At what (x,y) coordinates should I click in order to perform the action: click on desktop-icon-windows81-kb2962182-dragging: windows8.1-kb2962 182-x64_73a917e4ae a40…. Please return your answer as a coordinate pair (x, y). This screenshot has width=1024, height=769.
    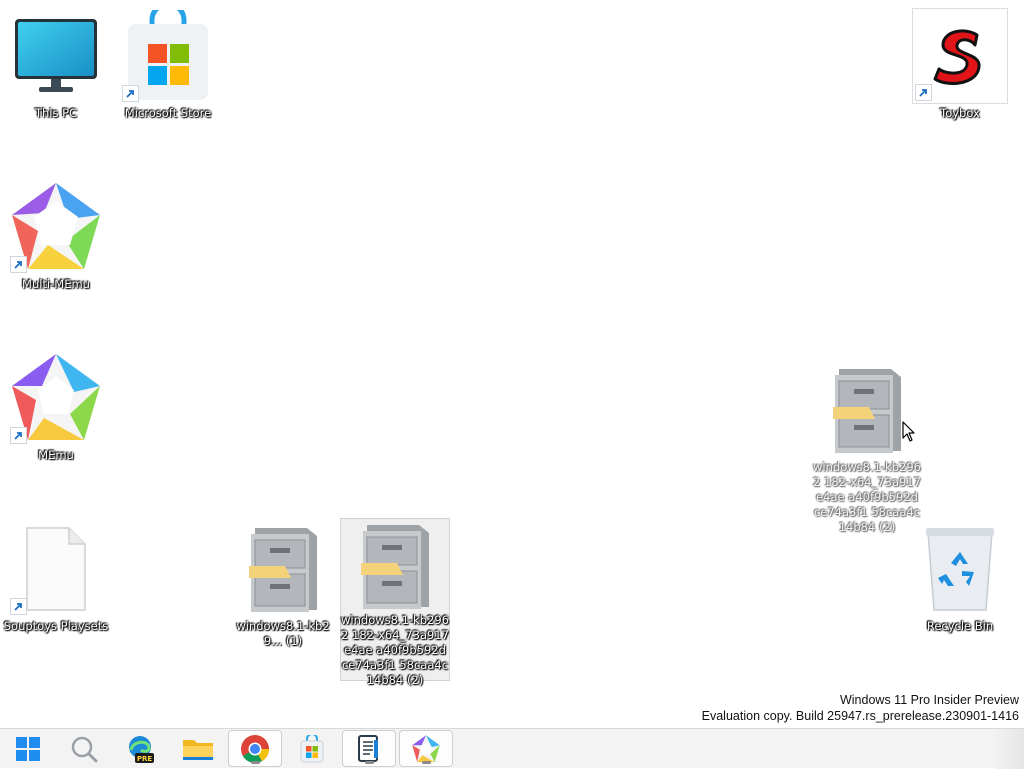
    Looking at the image, I should click on (867, 447).